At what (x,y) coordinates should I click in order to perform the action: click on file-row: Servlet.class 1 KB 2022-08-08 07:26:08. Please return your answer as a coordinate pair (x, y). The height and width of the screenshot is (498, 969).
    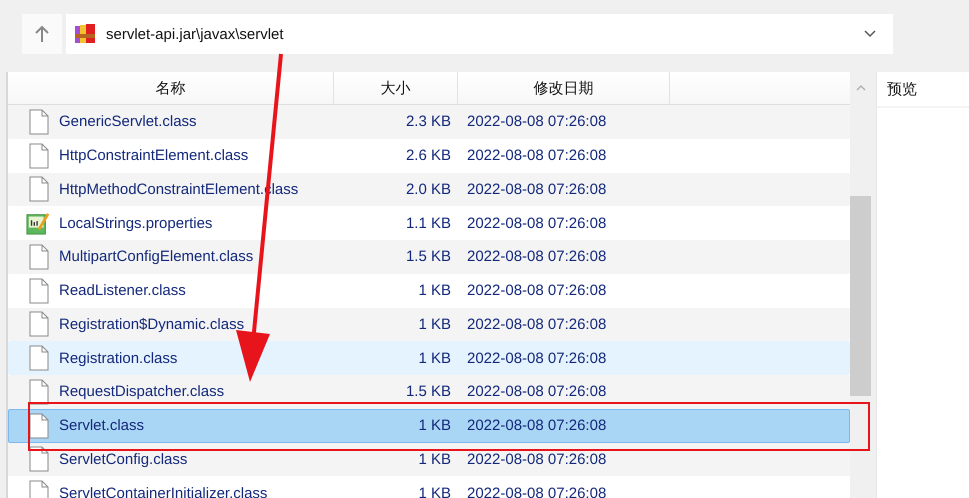
    Looking at the image, I should click on (429, 425).